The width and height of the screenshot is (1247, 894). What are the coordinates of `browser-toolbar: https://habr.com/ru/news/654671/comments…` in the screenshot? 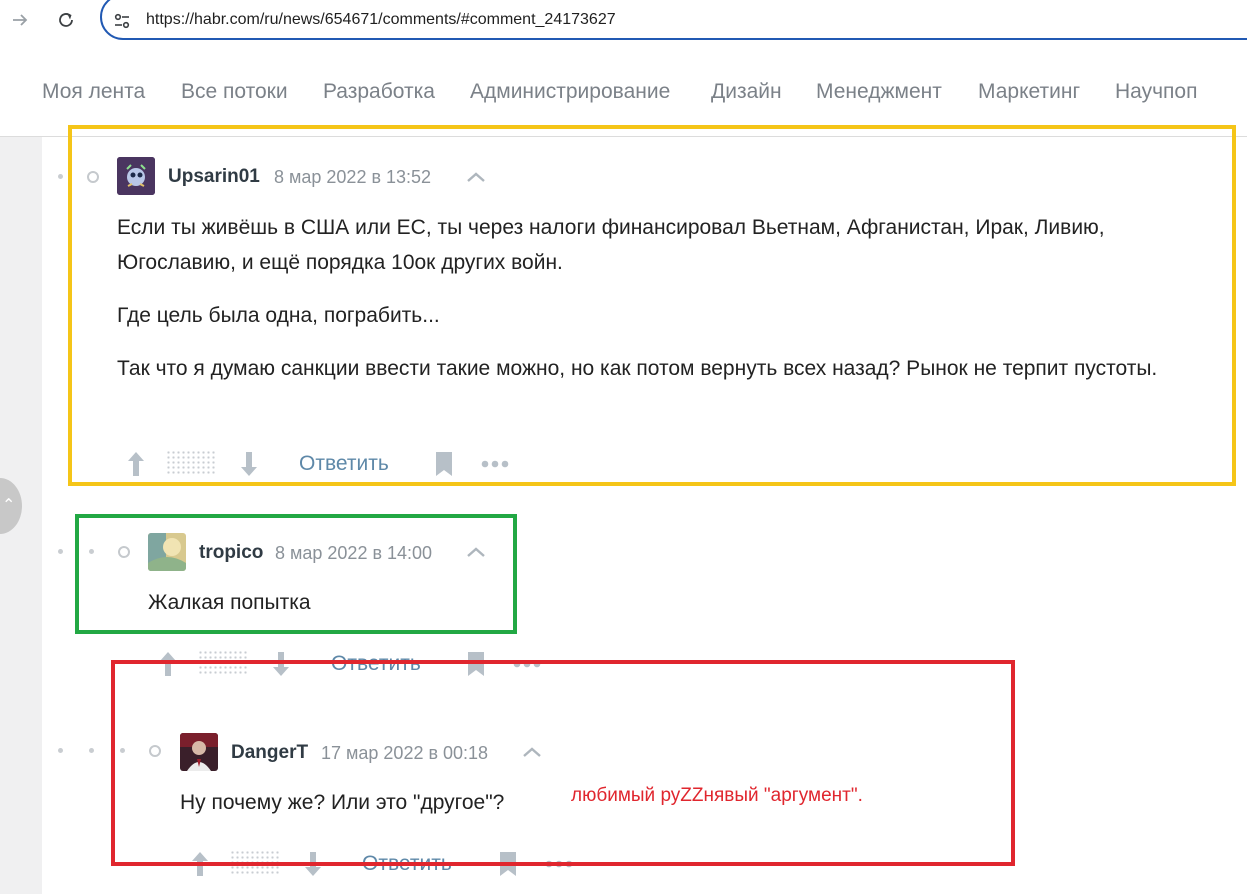 It's located at (623, 20).